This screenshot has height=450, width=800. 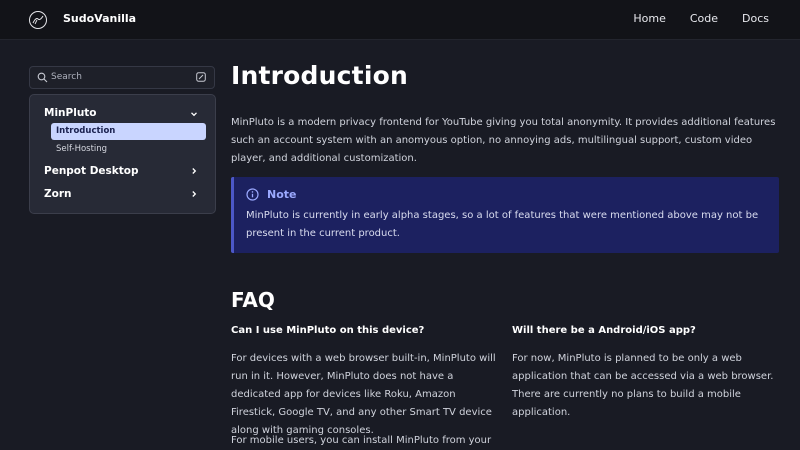 What do you see at coordinates (604, 330) in the screenshot?
I see `faq-question: Will there be a Android/iOS app?` at bounding box center [604, 330].